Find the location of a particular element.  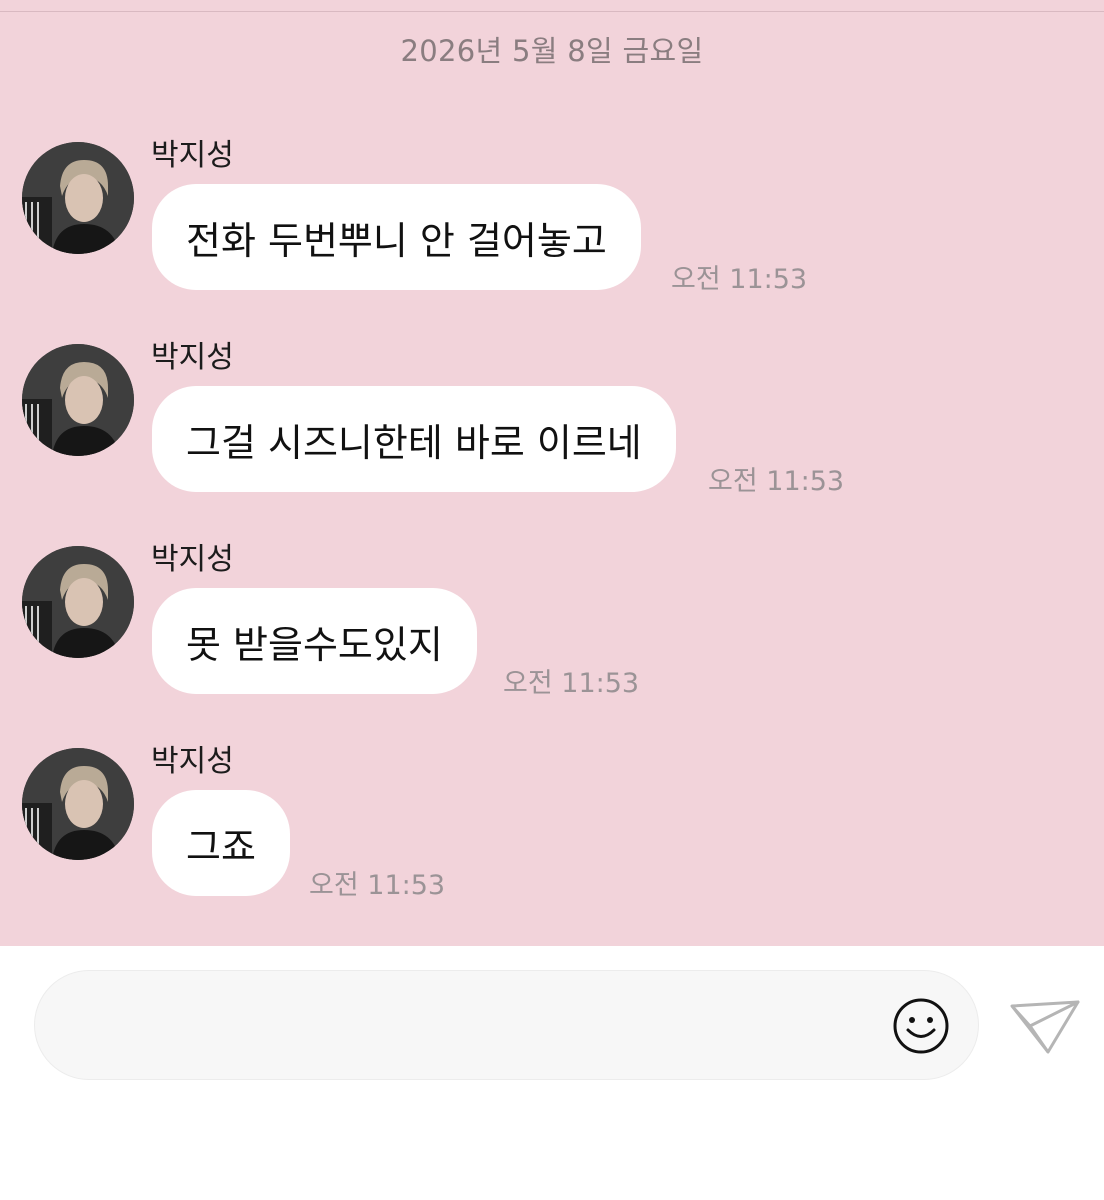

paper-plane-icon is located at coordinates (1045, 1026).